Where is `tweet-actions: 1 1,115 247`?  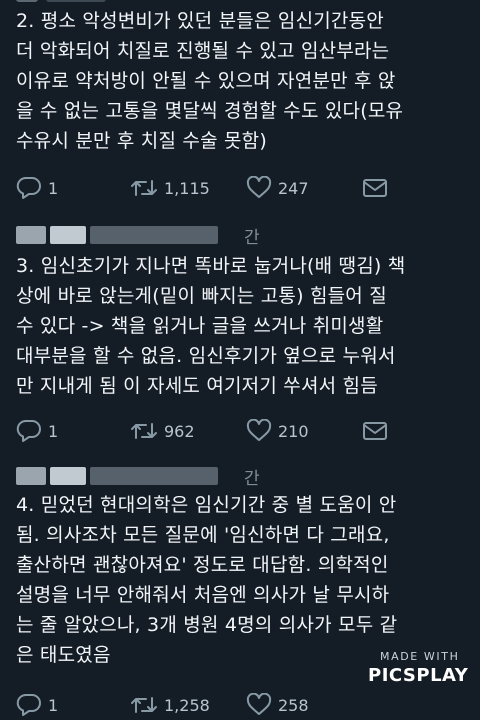 tweet-actions: 1 1,115 247 is located at coordinates (240, 188).